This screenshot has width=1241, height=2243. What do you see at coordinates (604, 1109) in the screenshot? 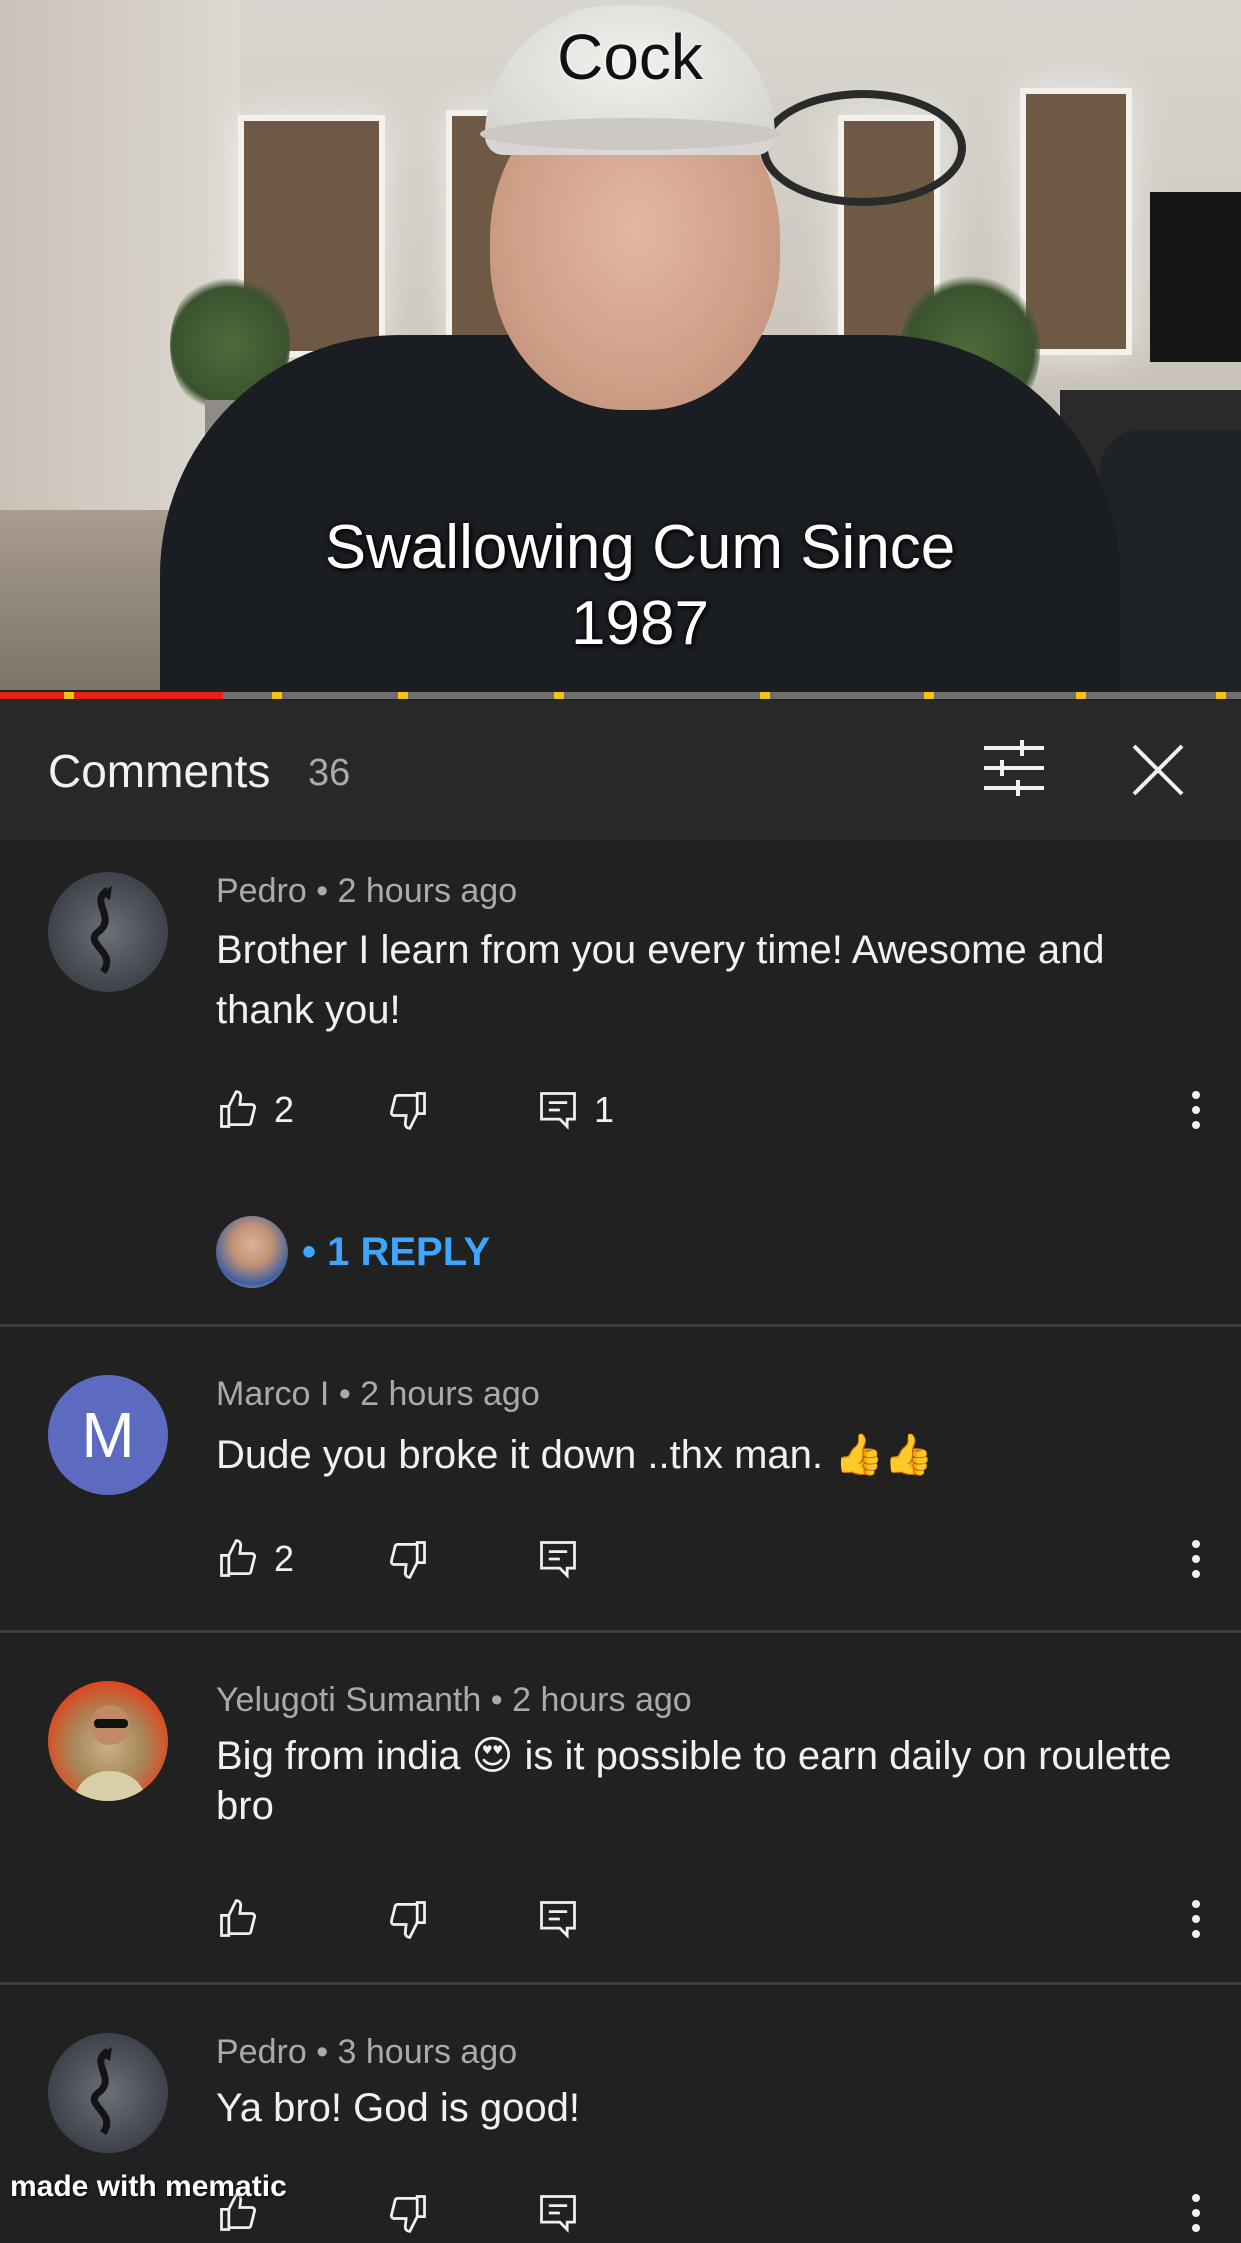
I see `reply-count: 1` at bounding box center [604, 1109].